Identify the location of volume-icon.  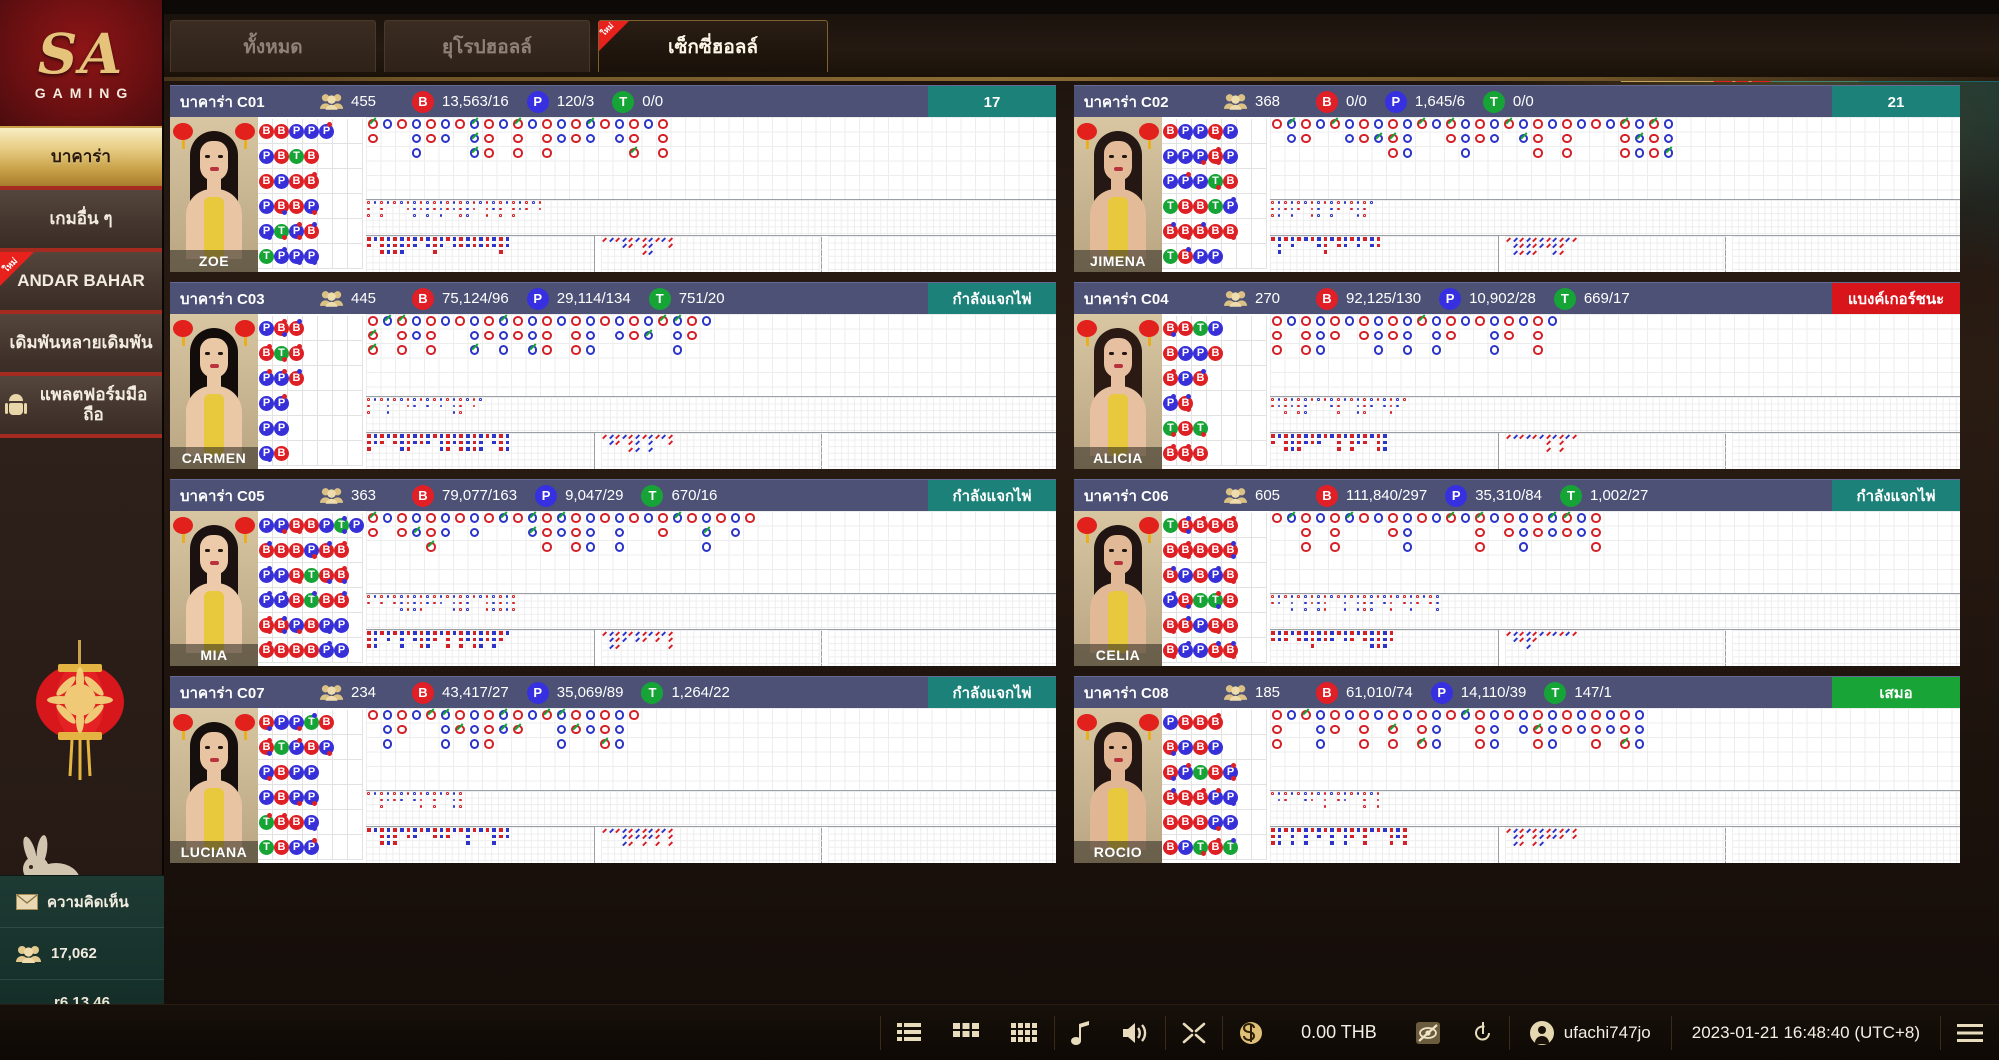
(1136, 1032).